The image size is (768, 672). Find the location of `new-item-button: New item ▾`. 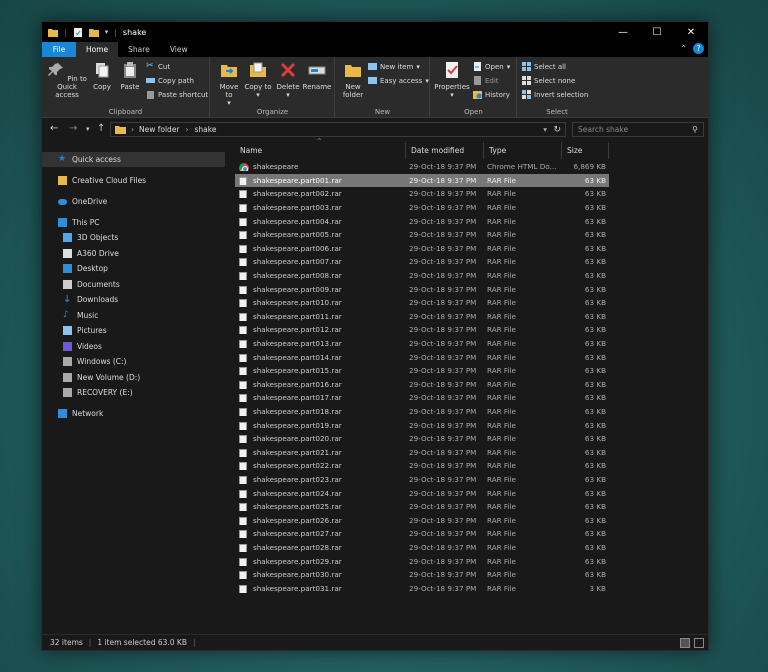

new-item-button: New item ▾ is located at coordinates (394, 66).